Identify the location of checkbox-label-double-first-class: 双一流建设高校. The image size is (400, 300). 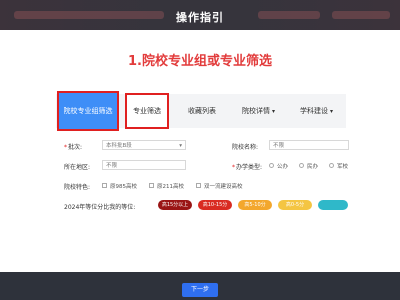
(223, 187).